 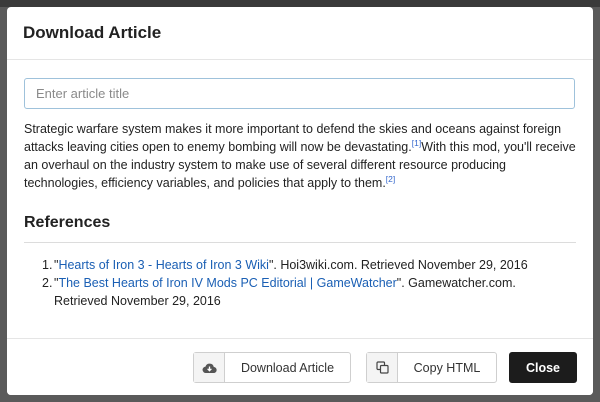 What do you see at coordinates (300, 228) in the screenshot?
I see `references-heading: References` at bounding box center [300, 228].